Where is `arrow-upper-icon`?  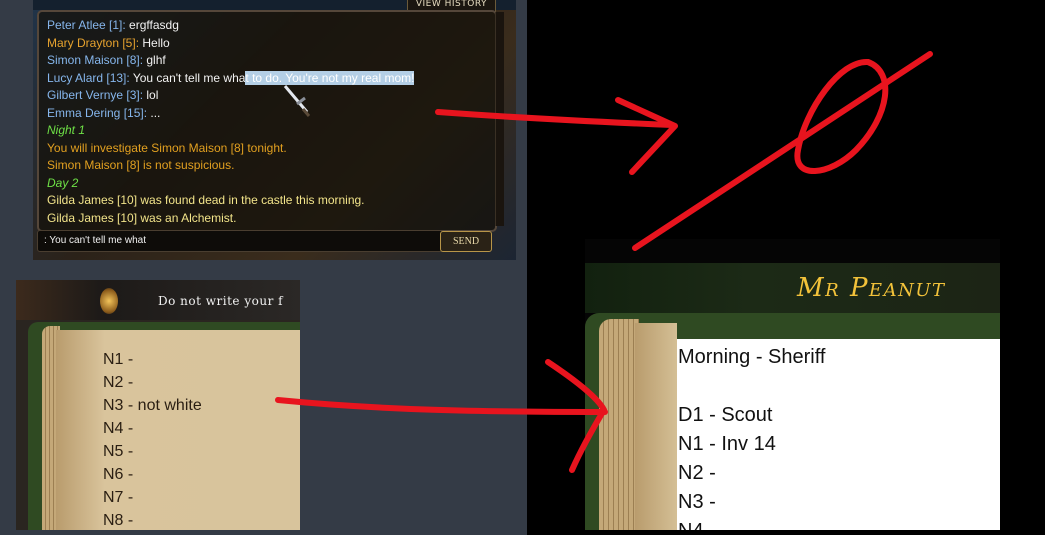 arrow-upper-icon is located at coordinates (555, 118).